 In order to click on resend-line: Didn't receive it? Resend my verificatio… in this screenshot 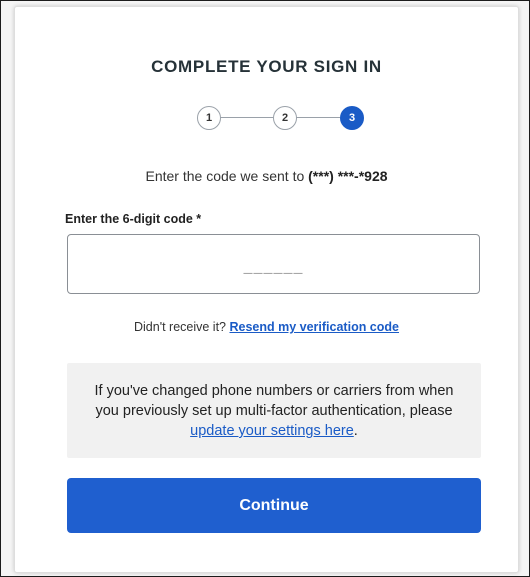, I will do `click(266, 327)`.